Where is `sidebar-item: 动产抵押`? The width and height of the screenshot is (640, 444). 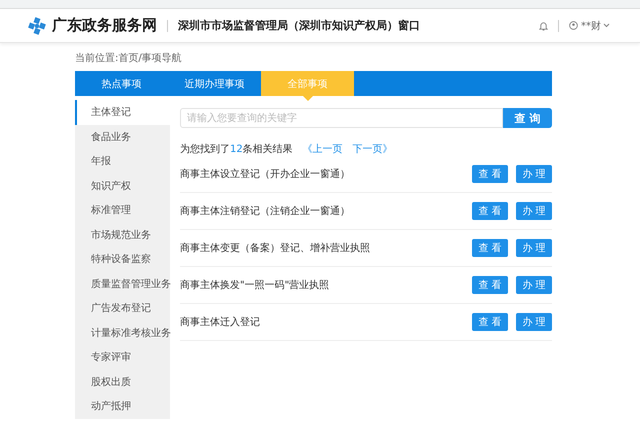
sidebar-item: 动产抵押 is located at coordinates (122, 406).